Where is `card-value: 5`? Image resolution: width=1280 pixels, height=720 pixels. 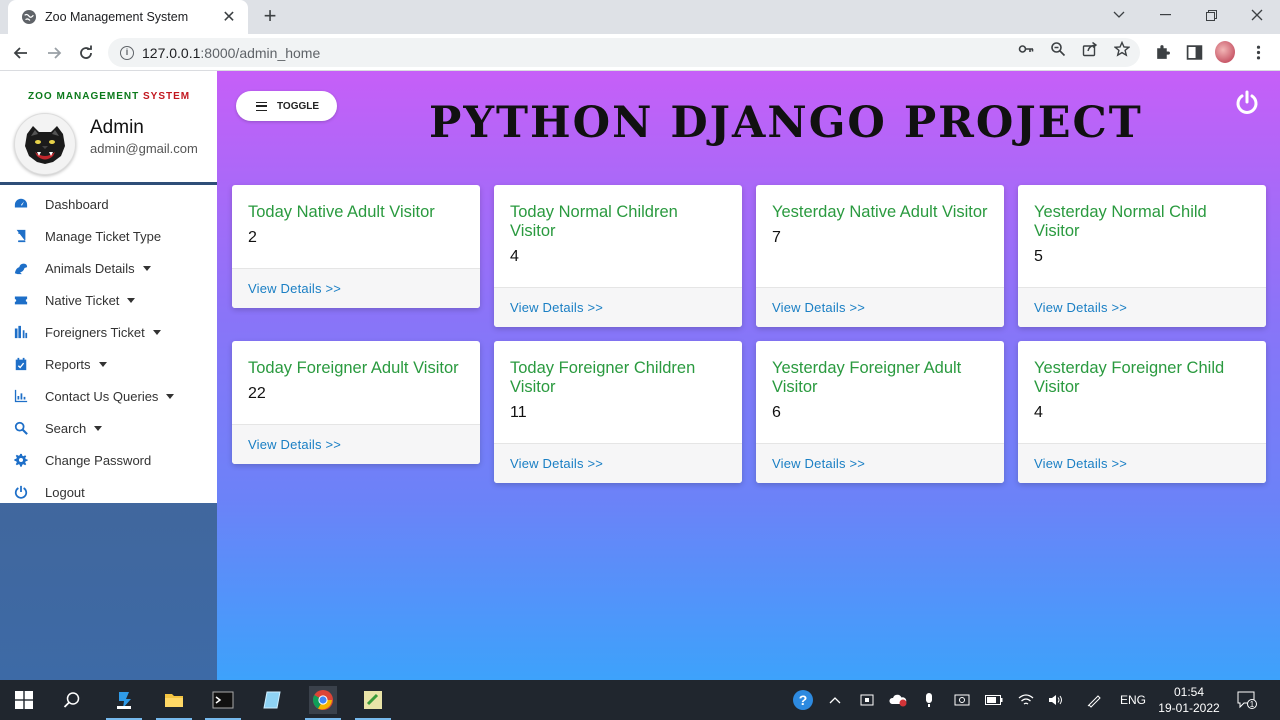
card-value: 5 is located at coordinates (1038, 256).